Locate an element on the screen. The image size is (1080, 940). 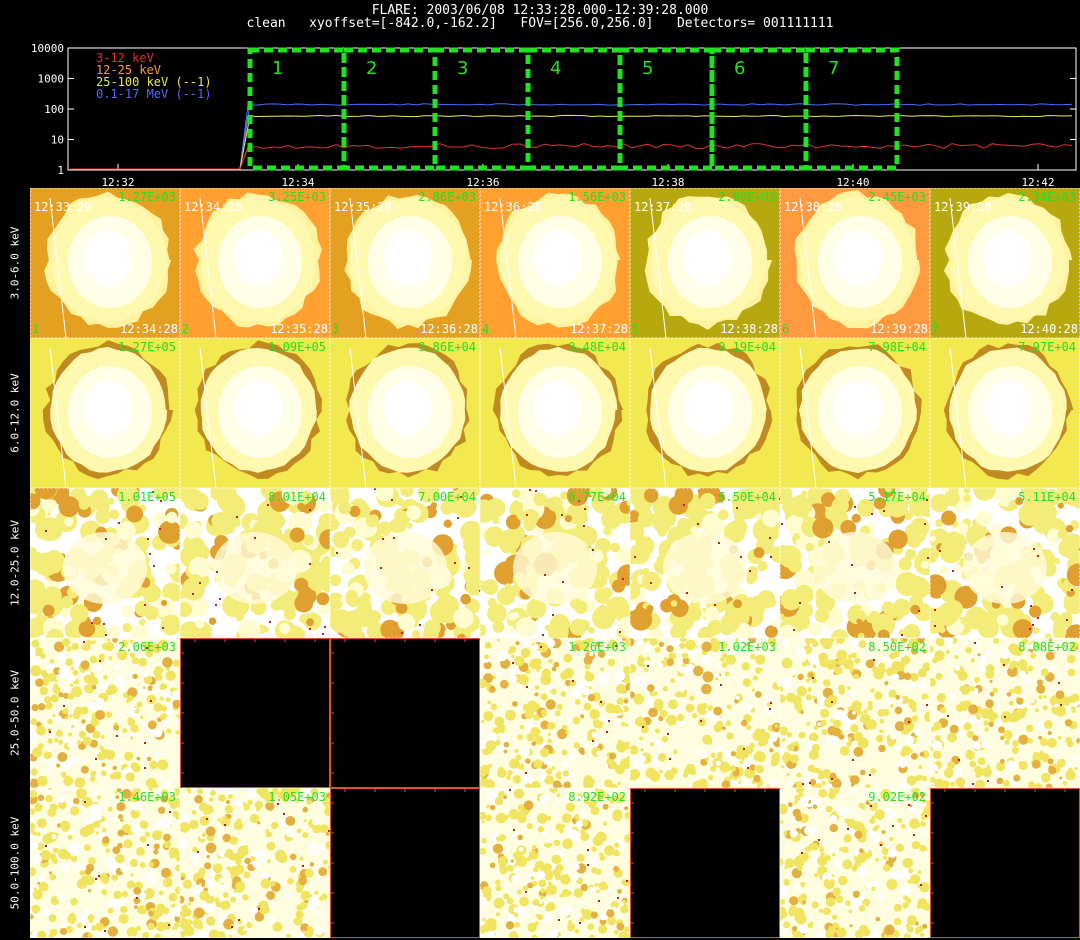
image-panel: 1.05E+03 is located at coordinates (255, 863).